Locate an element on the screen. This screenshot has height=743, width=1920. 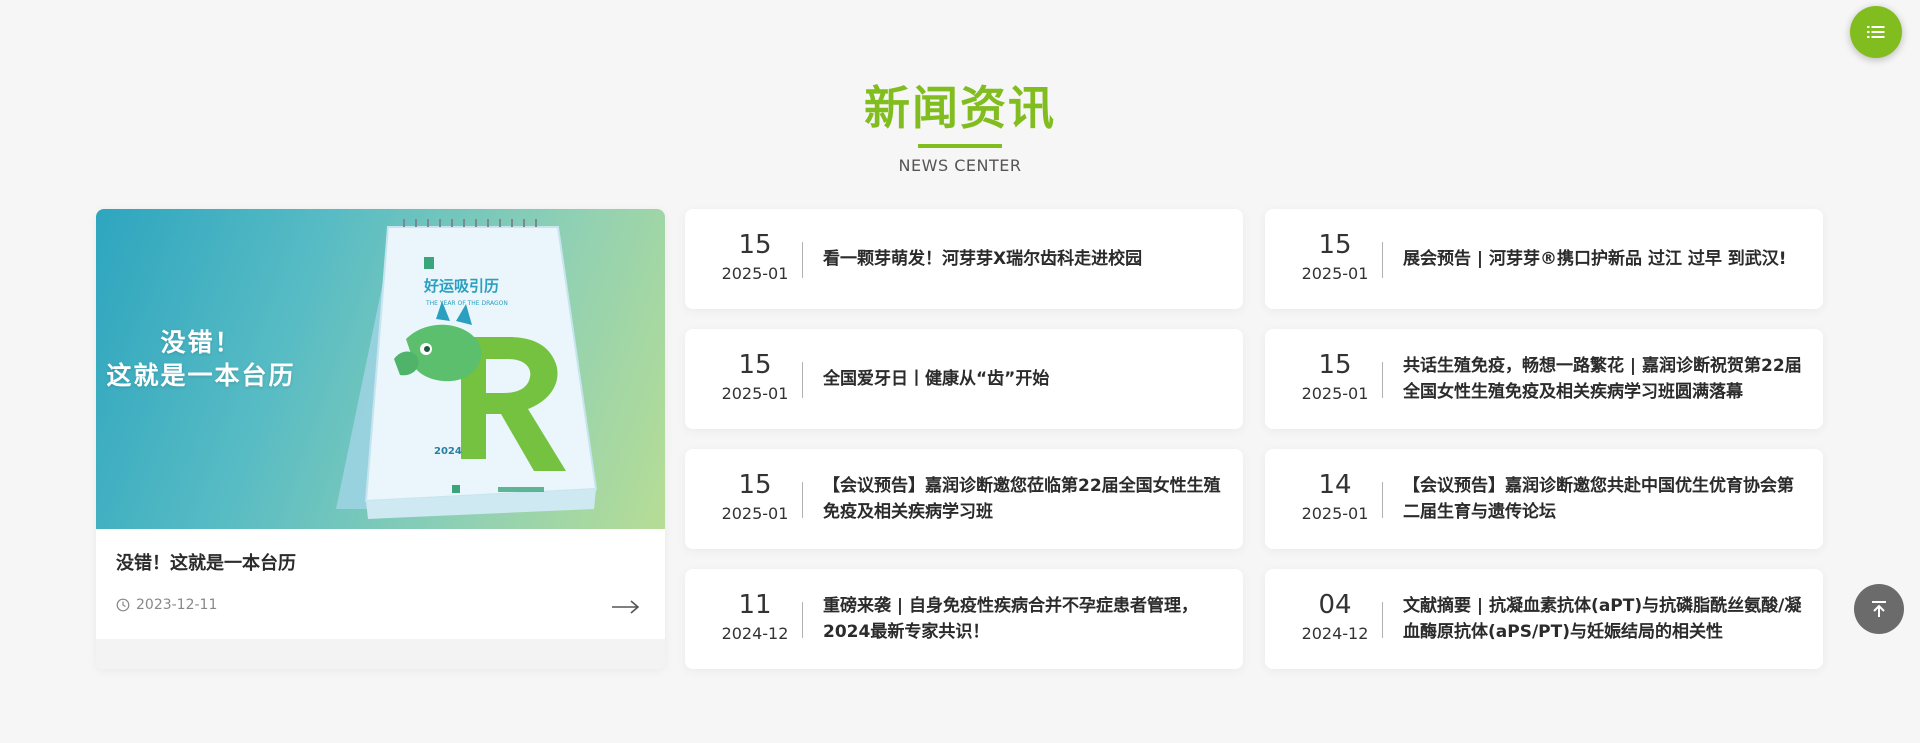
news-title: 重磅来袭 | 自身免疫性疾病合并不孕症患者管理，2024最新专家共识！ is located at coordinates (1025, 619).